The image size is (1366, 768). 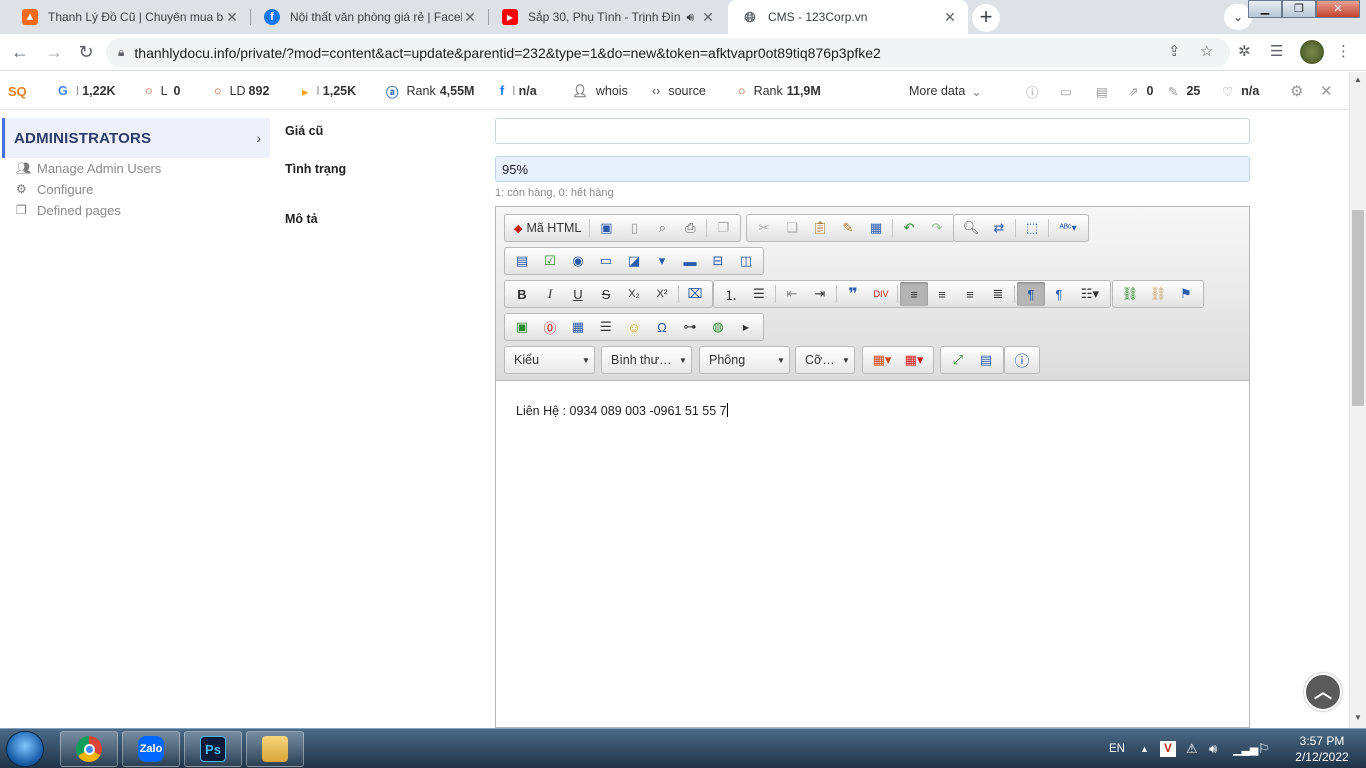 I want to click on preview-icon: ⌕, so click(x=662, y=228).